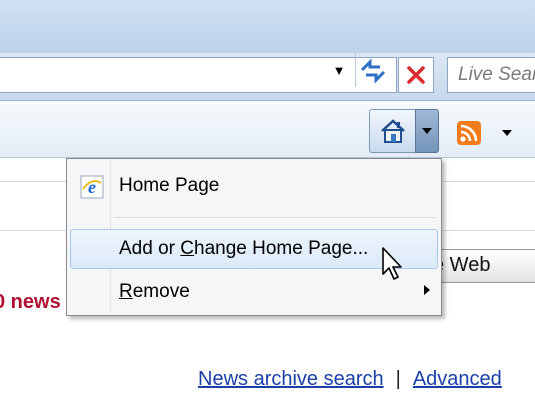 This screenshot has width=535, height=401. I want to click on address-dropdown-button: ▼, so click(339, 70).